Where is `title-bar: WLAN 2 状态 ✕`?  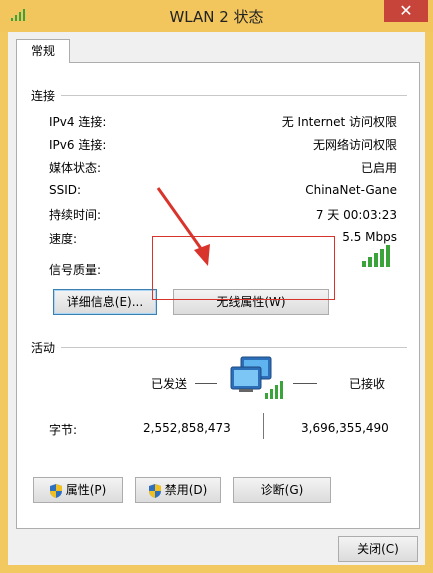 title-bar: WLAN 2 状态 ✕ is located at coordinates (216, 16).